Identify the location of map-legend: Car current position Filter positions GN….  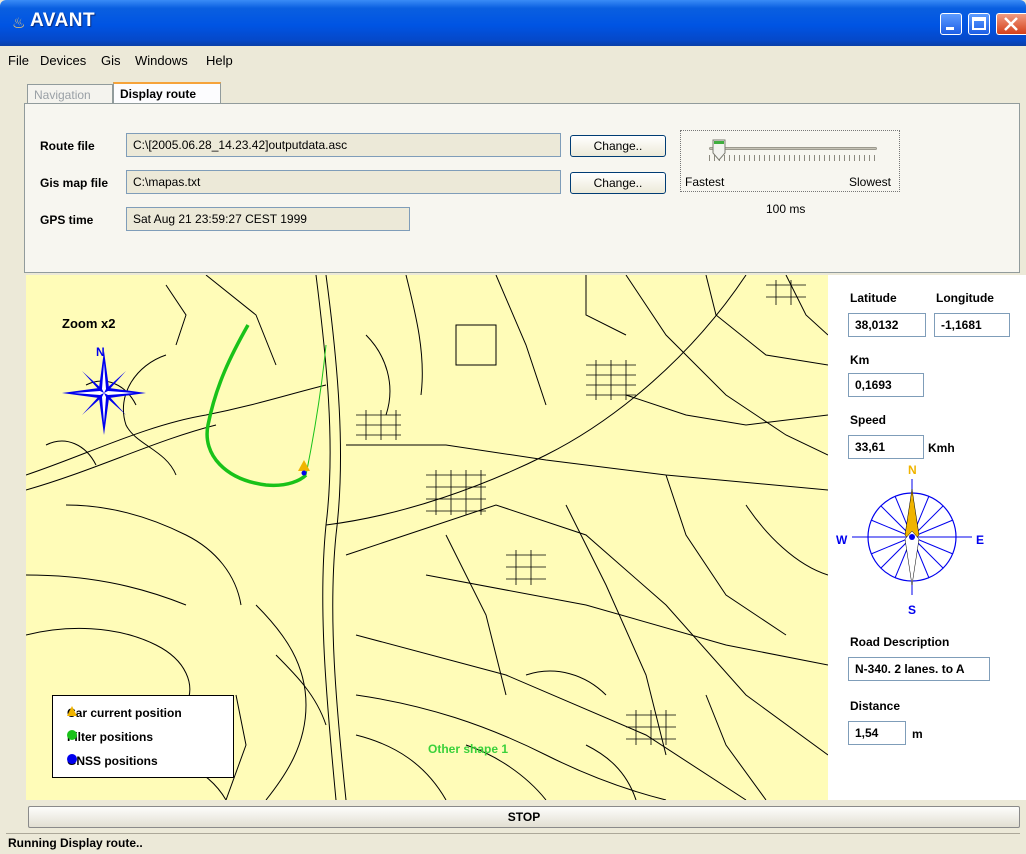
(143, 736).